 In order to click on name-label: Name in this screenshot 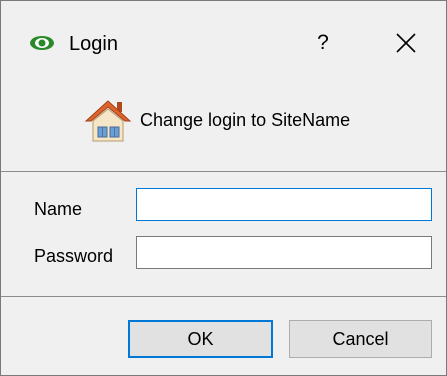, I will do `click(58, 209)`.